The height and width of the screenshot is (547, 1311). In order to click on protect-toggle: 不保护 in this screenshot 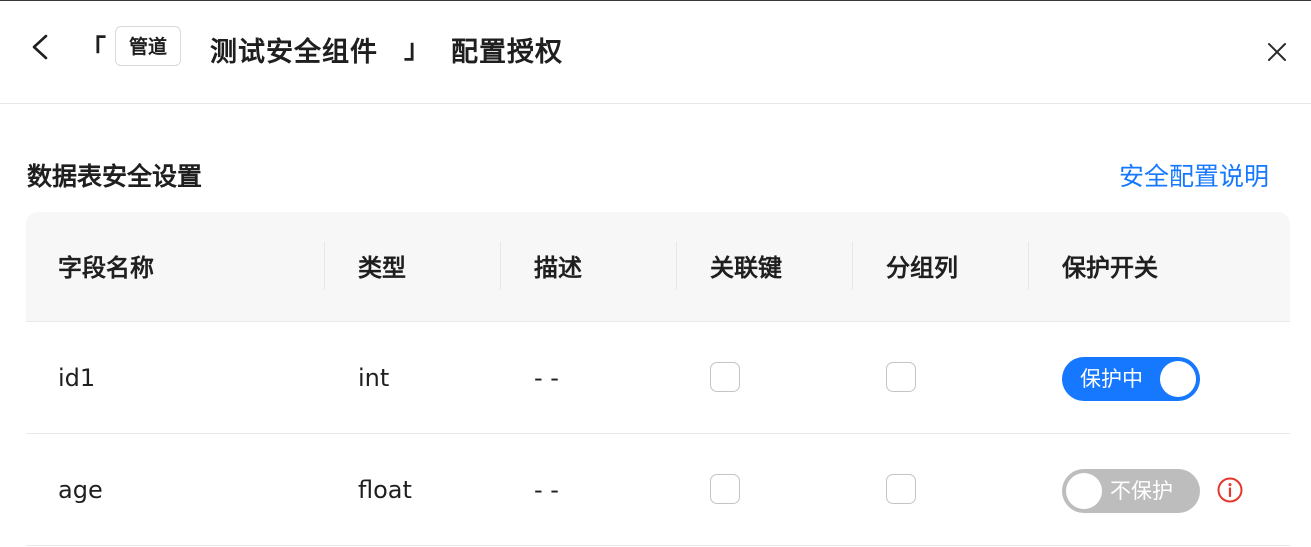, I will do `click(1131, 491)`.